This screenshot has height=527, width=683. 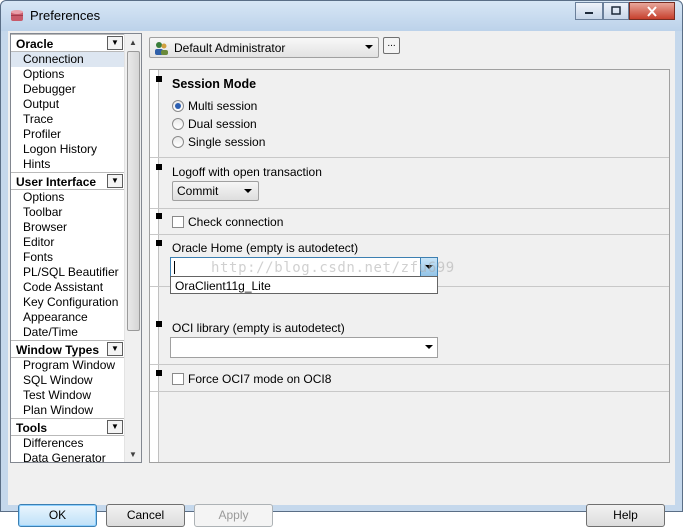 I want to click on tree-item-sql-window: SQL Window, so click(x=68, y=380).